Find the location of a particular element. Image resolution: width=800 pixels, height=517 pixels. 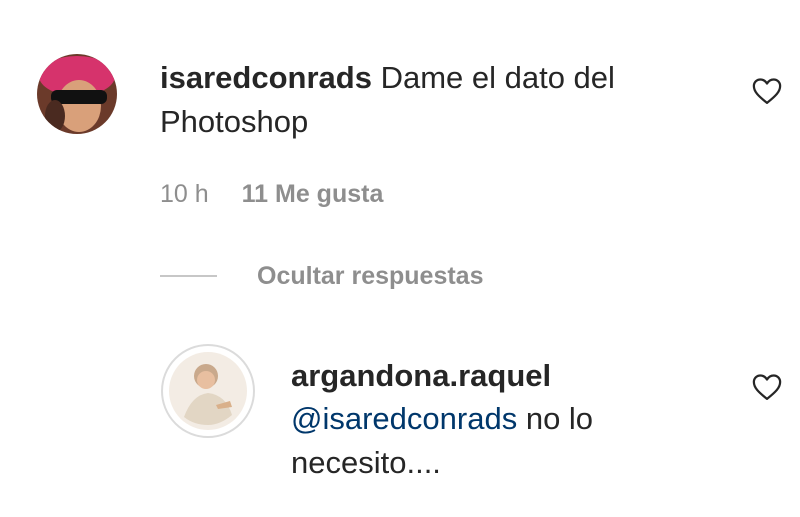

comment-age: 10 h is located at coordinates (184, 194).